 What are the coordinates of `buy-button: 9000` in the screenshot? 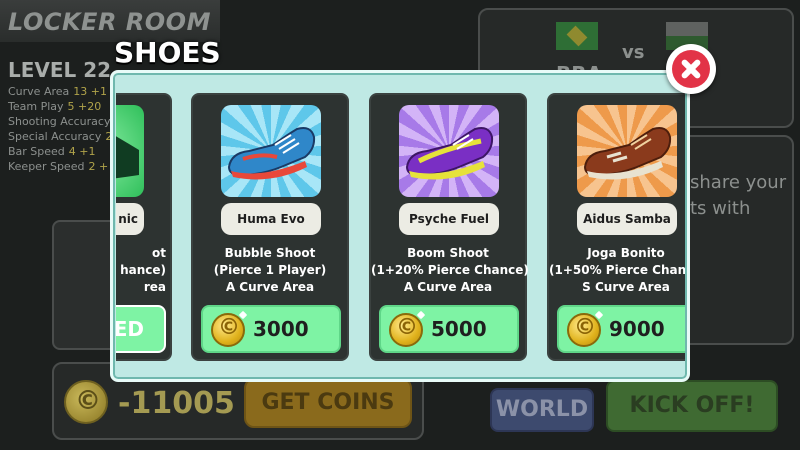 It's located at (621, 329).